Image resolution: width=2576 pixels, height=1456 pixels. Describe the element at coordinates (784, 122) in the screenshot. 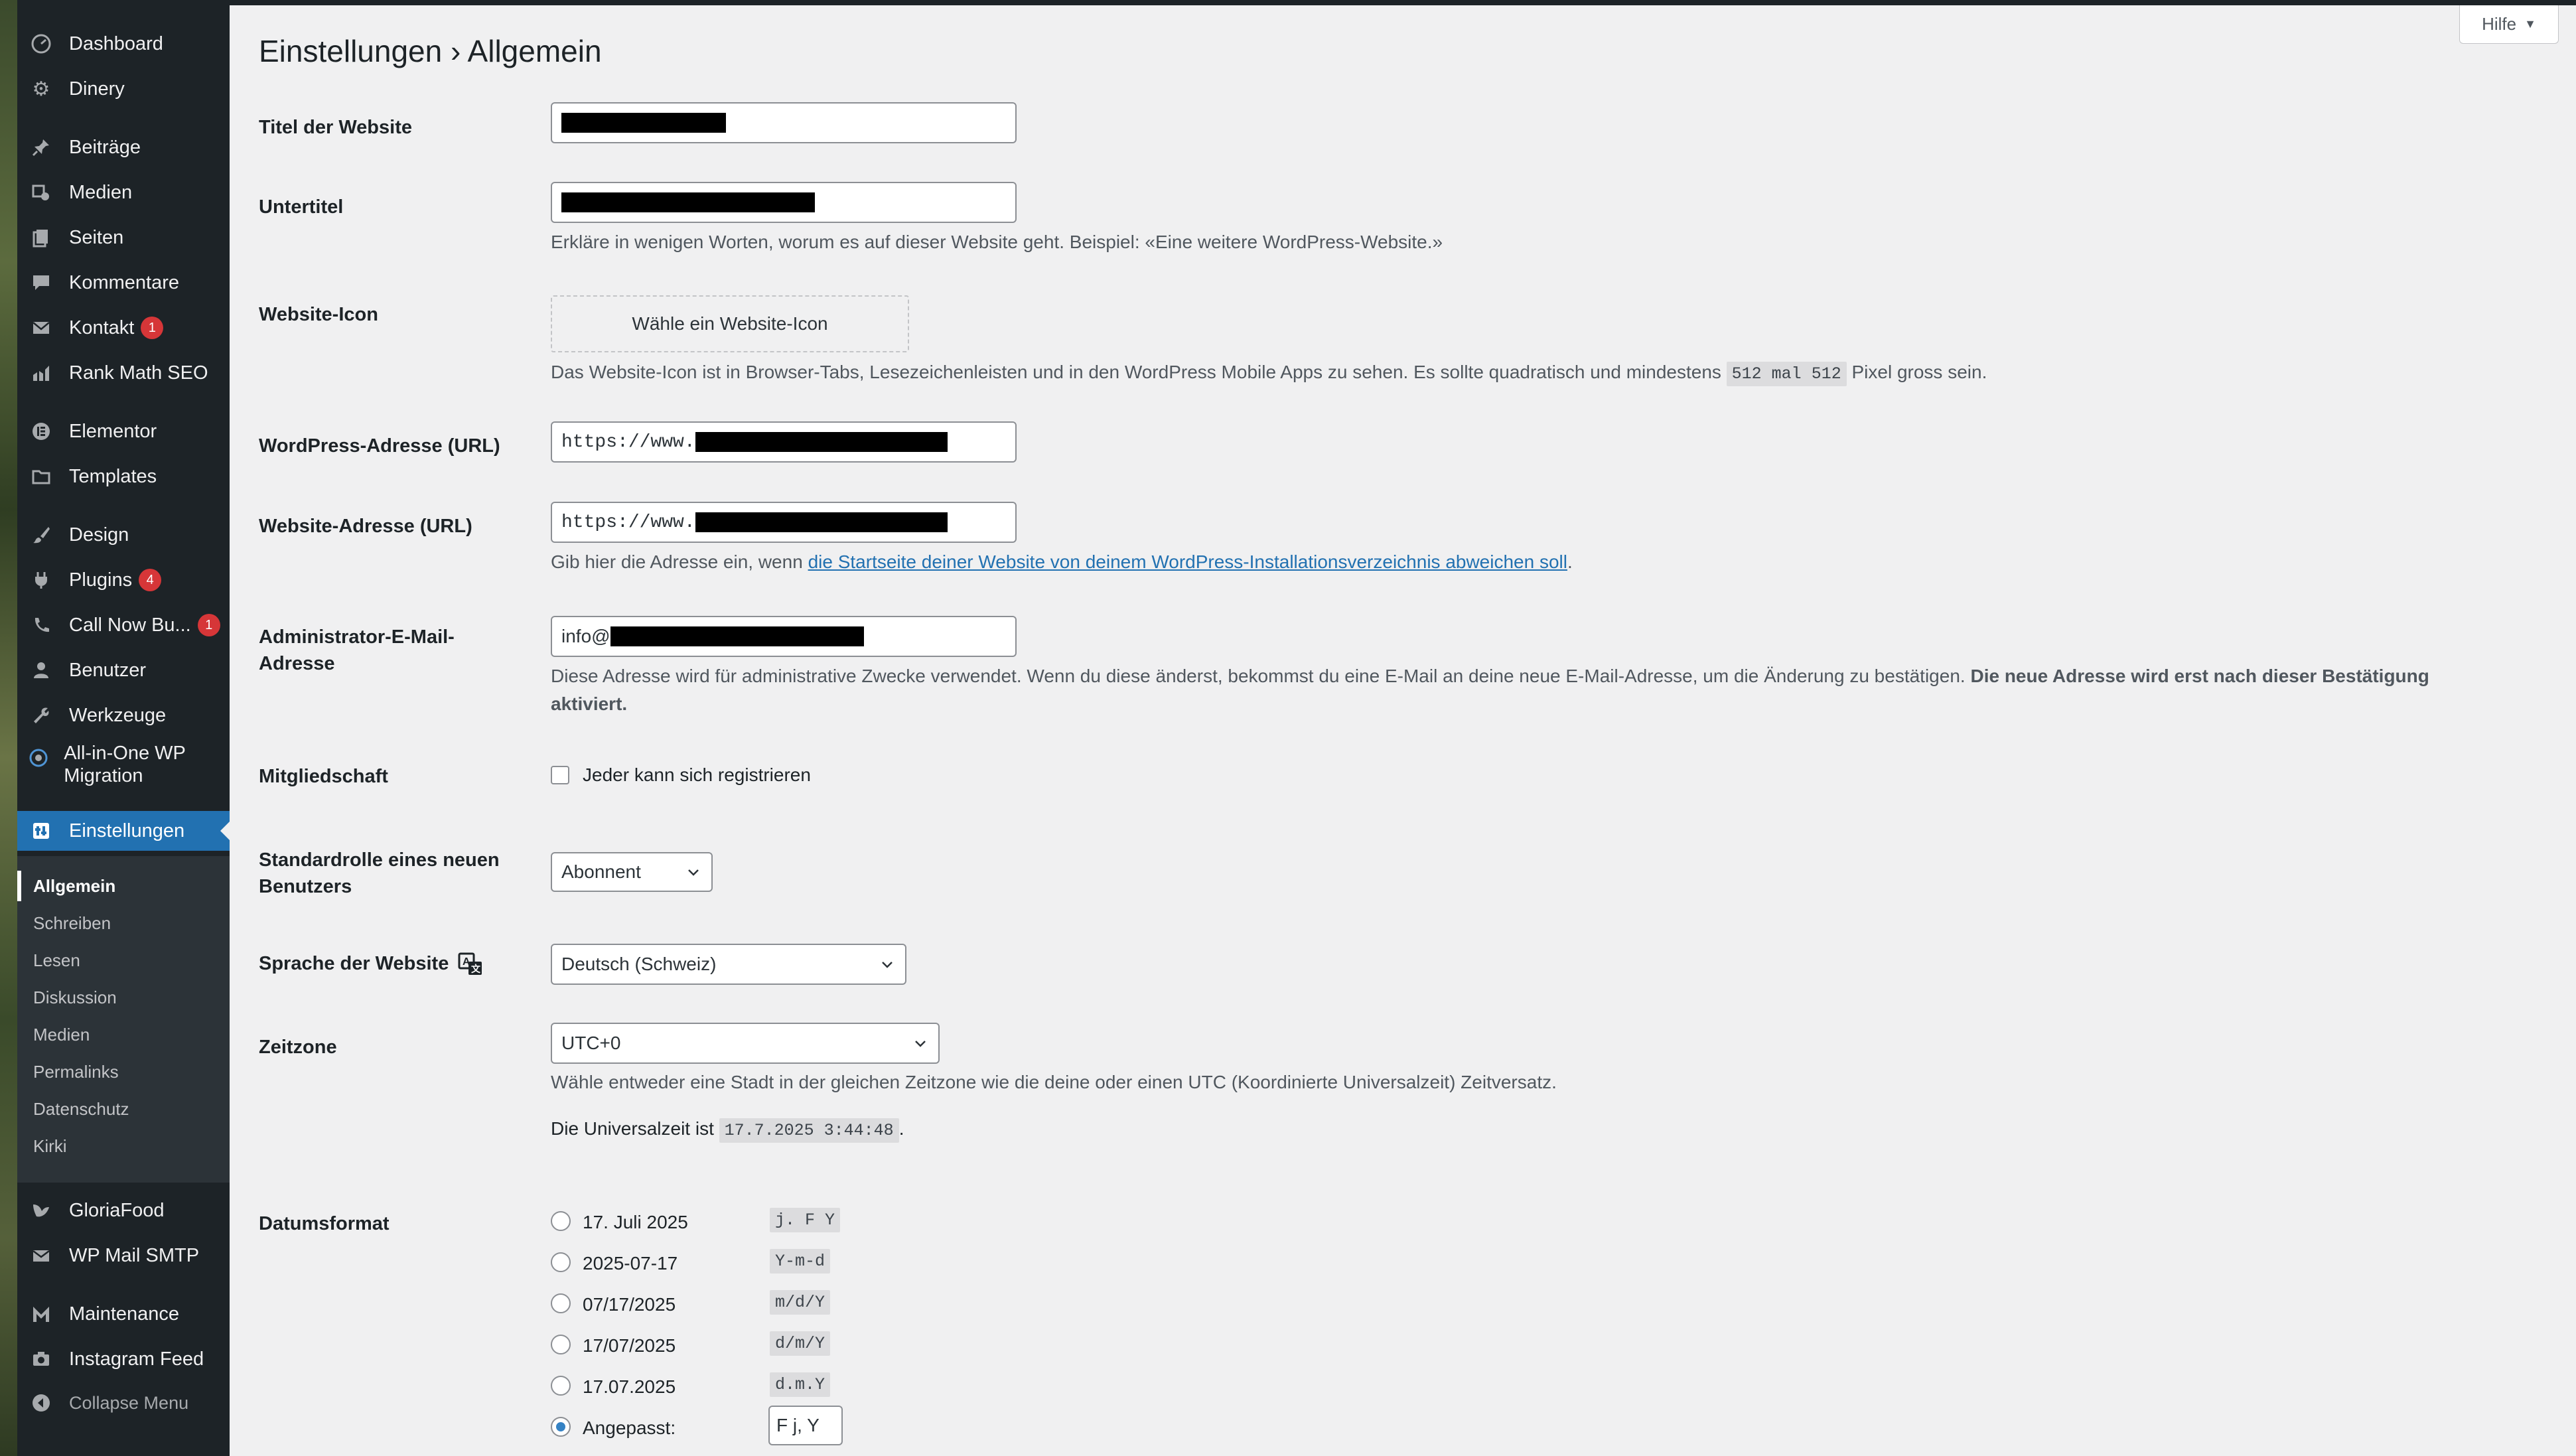

I see `site-title-input` at that location.